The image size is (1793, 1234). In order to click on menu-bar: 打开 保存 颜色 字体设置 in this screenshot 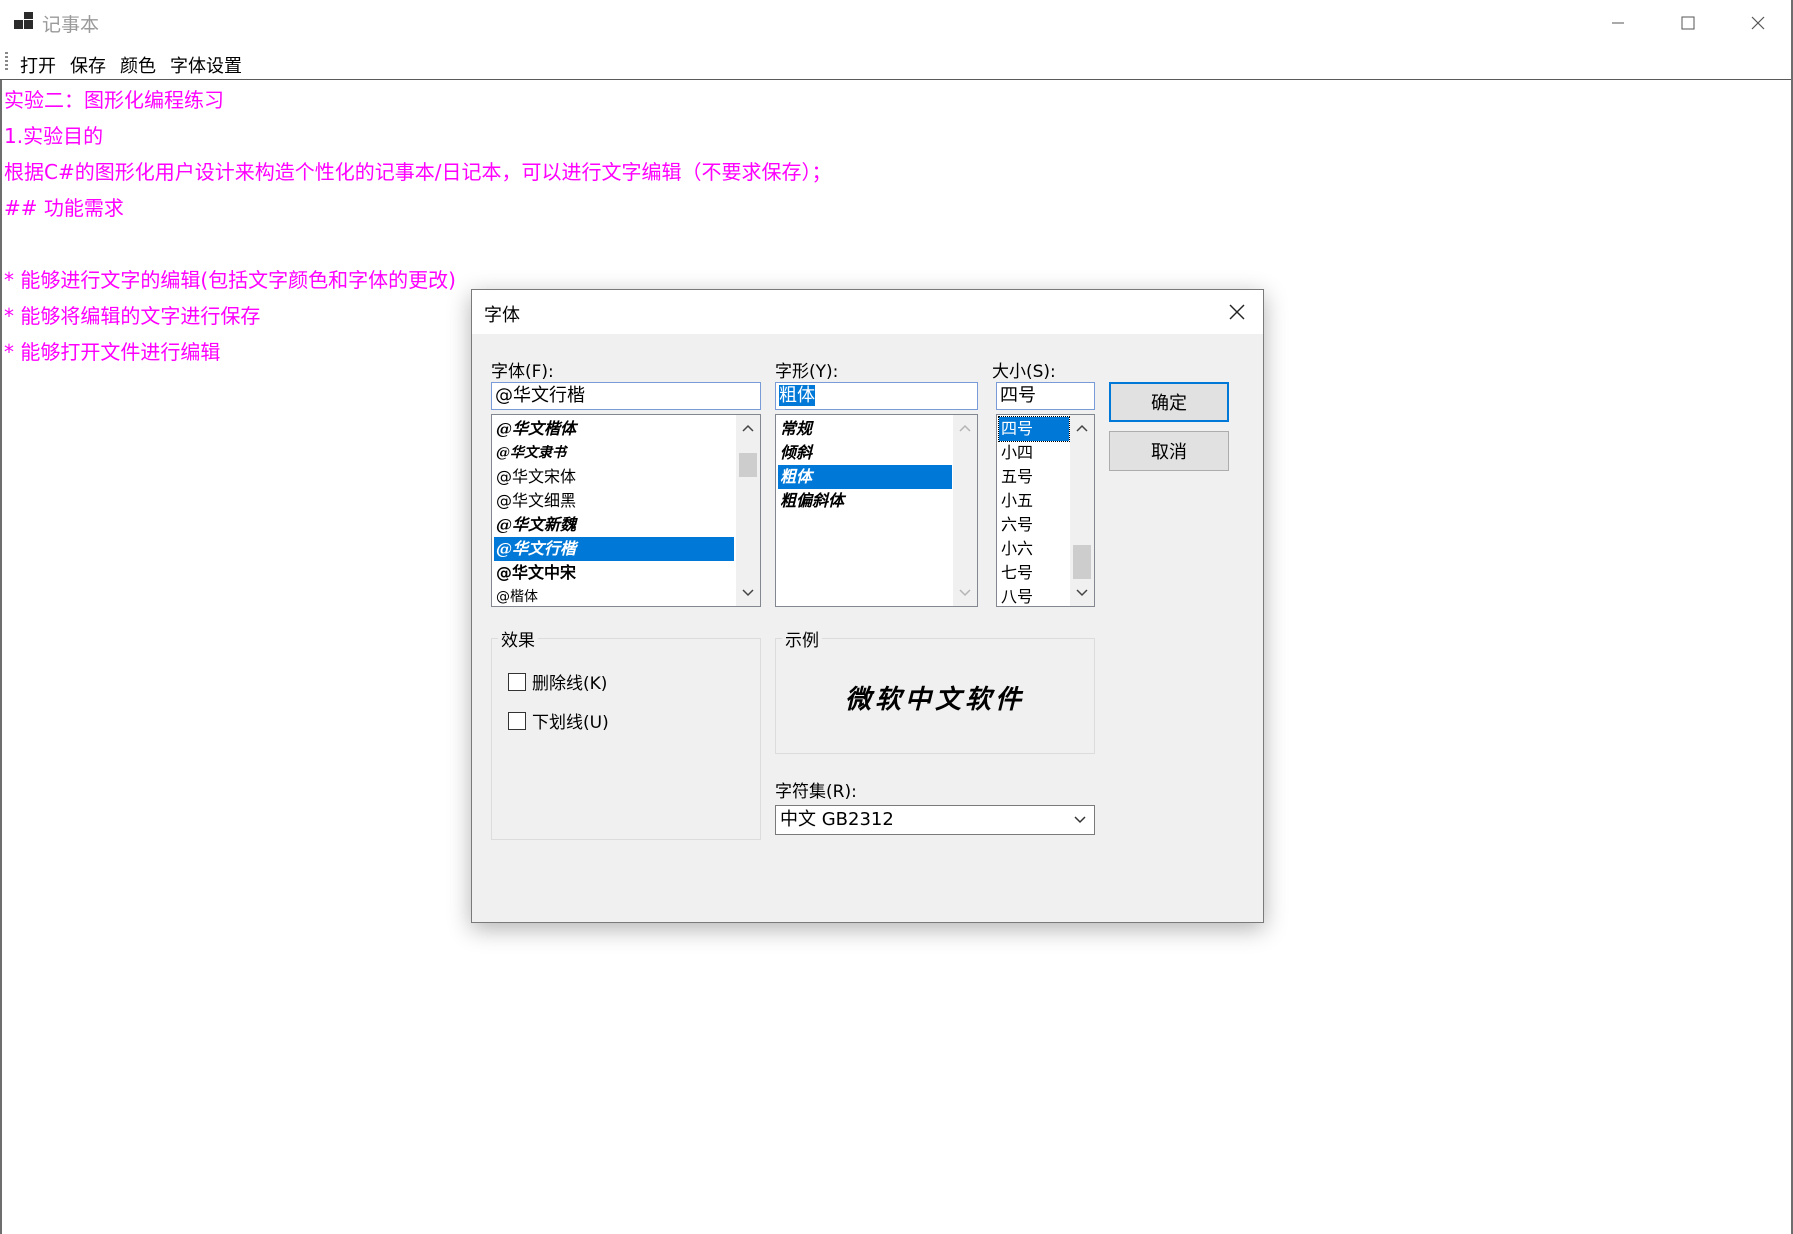, I will do `click(896, 63)`.